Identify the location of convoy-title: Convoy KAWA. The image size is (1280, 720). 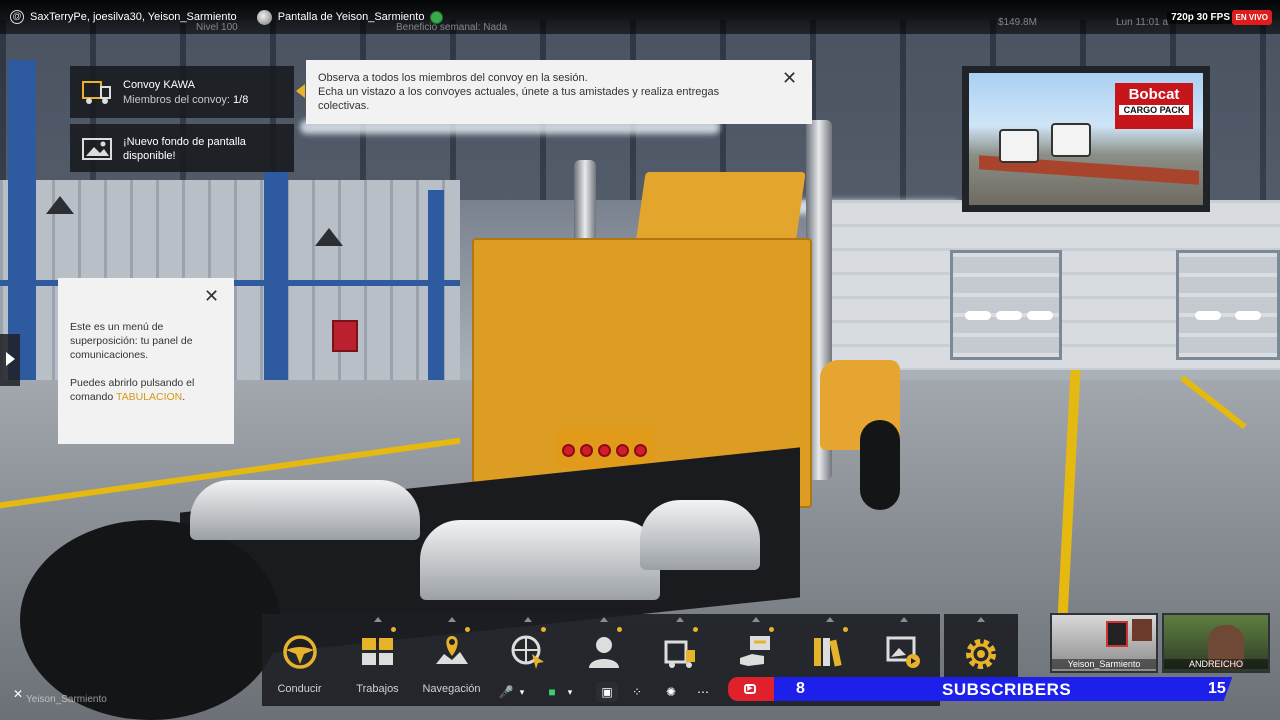
(159, 85).